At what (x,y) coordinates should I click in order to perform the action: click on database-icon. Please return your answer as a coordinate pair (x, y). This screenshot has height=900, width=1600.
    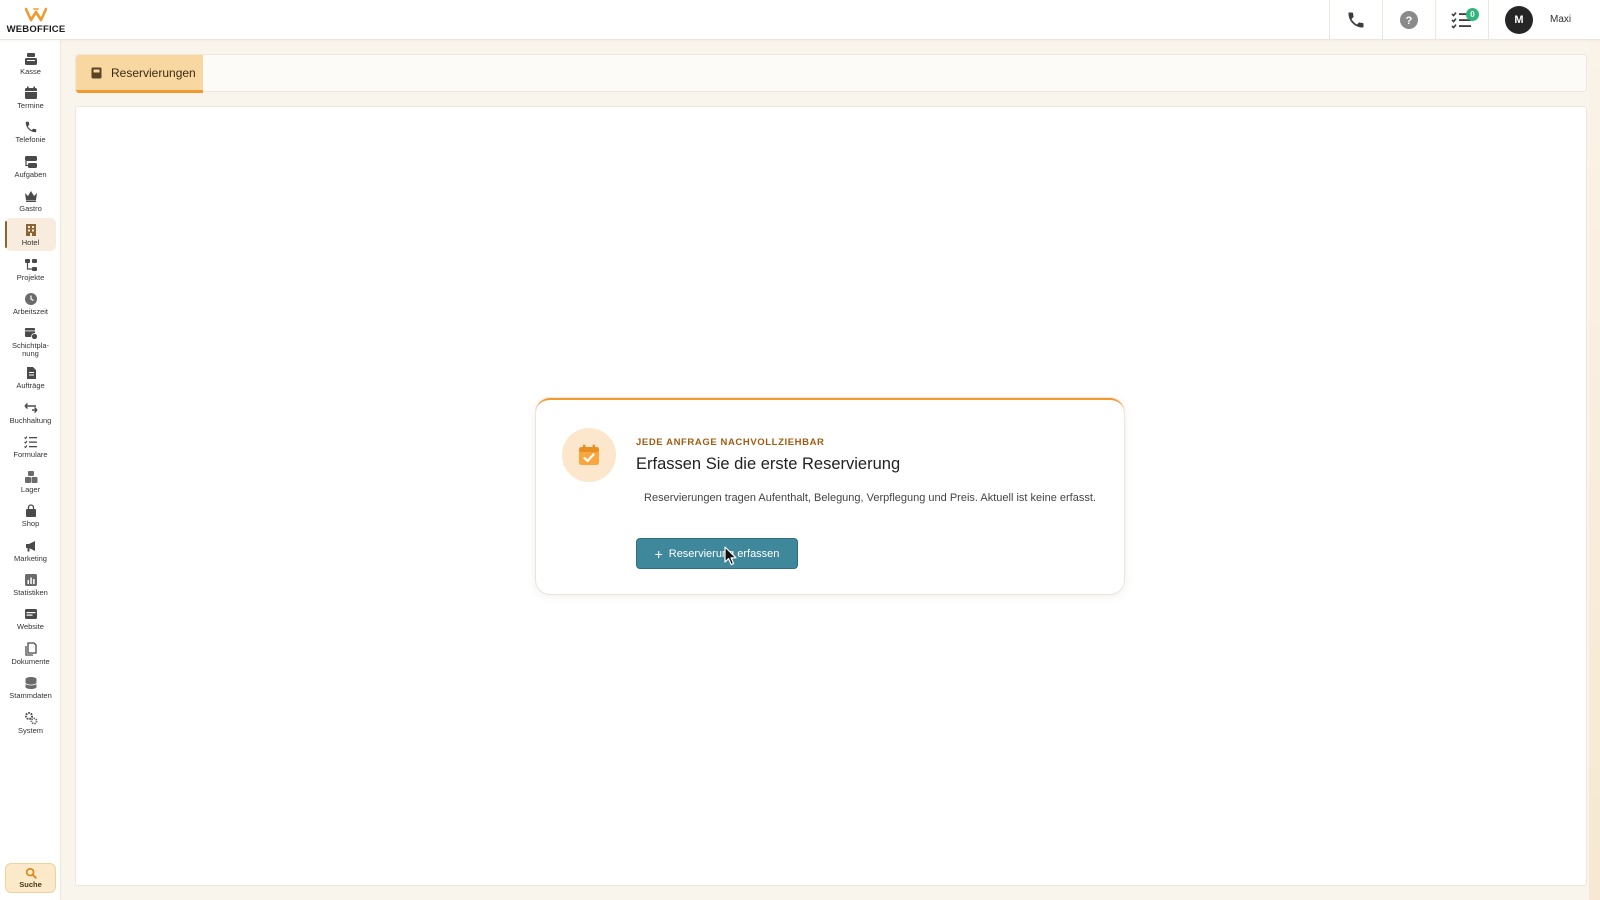
    Looking at the image, I should click on (30, 683).